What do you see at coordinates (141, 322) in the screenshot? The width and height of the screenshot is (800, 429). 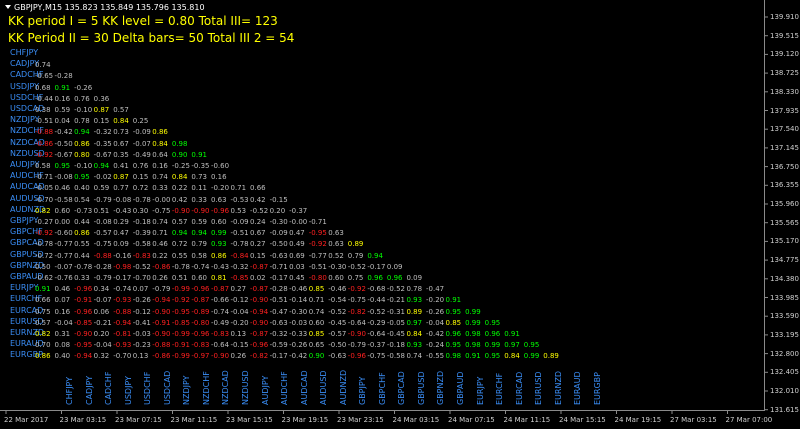 I see `matrix-cell: -0.41` at bounding box center [141, 322].